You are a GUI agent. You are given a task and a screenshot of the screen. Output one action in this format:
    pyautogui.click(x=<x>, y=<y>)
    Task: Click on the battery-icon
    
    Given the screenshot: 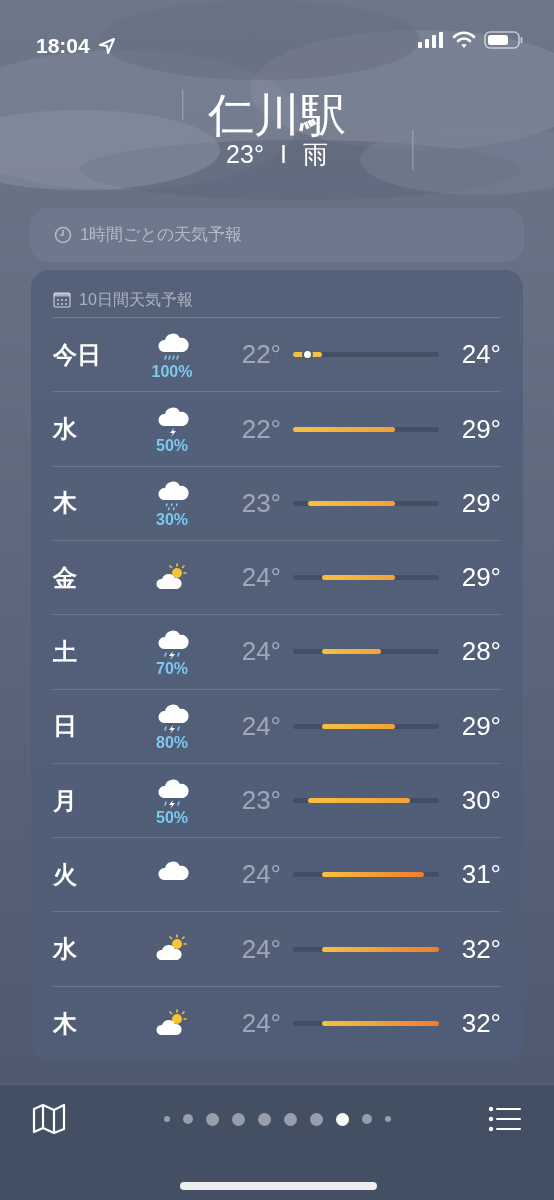 What is the action you would take?
    pyautogui.click(x=504, y=40)
    